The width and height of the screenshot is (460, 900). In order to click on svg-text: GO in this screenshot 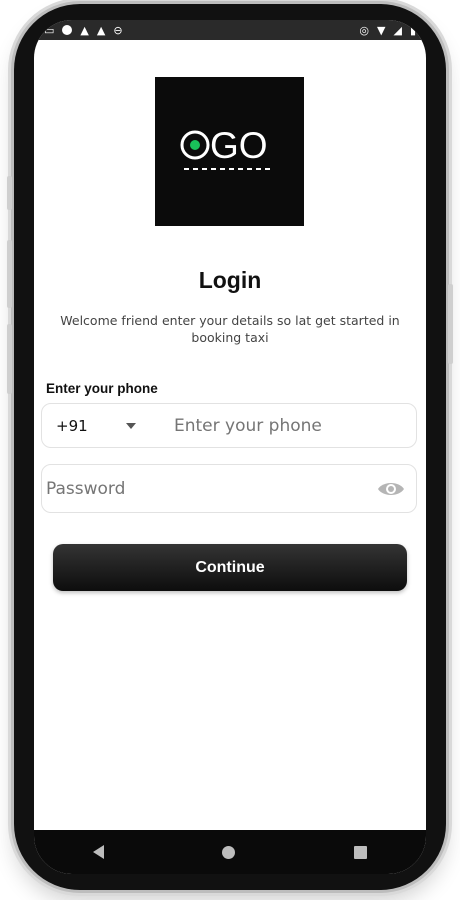, I will do `click(239, 146)`.